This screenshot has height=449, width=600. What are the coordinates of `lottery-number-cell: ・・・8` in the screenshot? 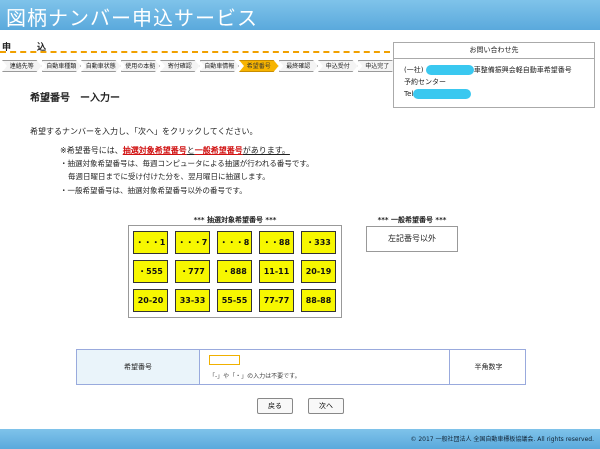 It's located at (234, 242).